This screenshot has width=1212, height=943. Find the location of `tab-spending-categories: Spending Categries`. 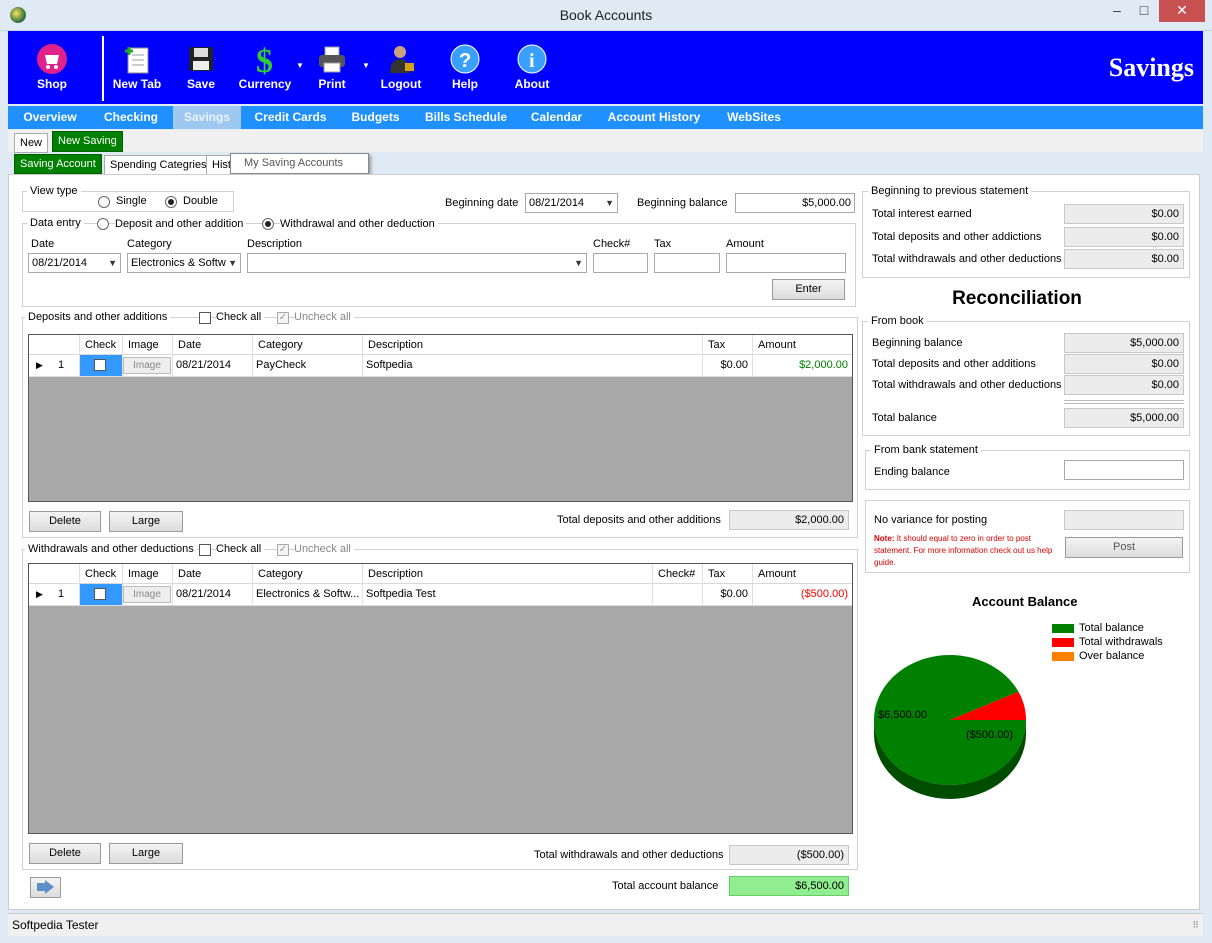

tab-spending-categories: Spending Categries is located at coordinates (158, 165).